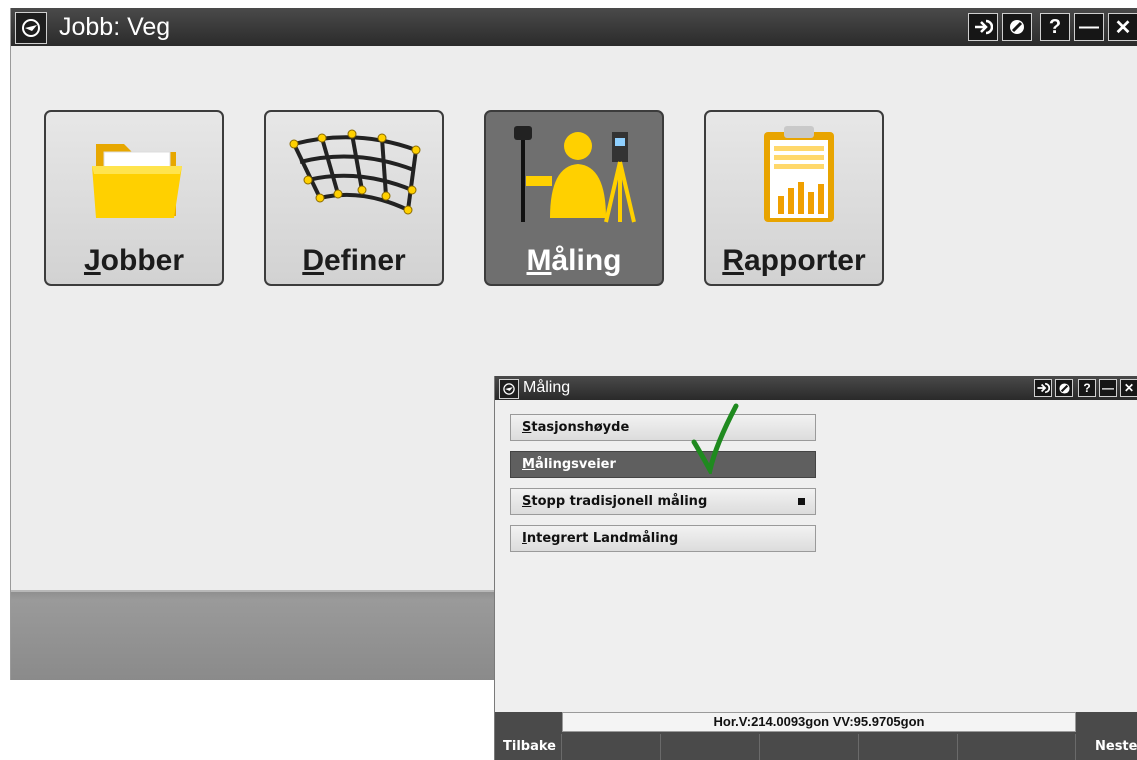 This screenshot has height=760, width=1137. What do you see at coordinates (115, 27) in the screenshot?
I see `window-title: Jobb: Veg` at bounding box center [115, 27].